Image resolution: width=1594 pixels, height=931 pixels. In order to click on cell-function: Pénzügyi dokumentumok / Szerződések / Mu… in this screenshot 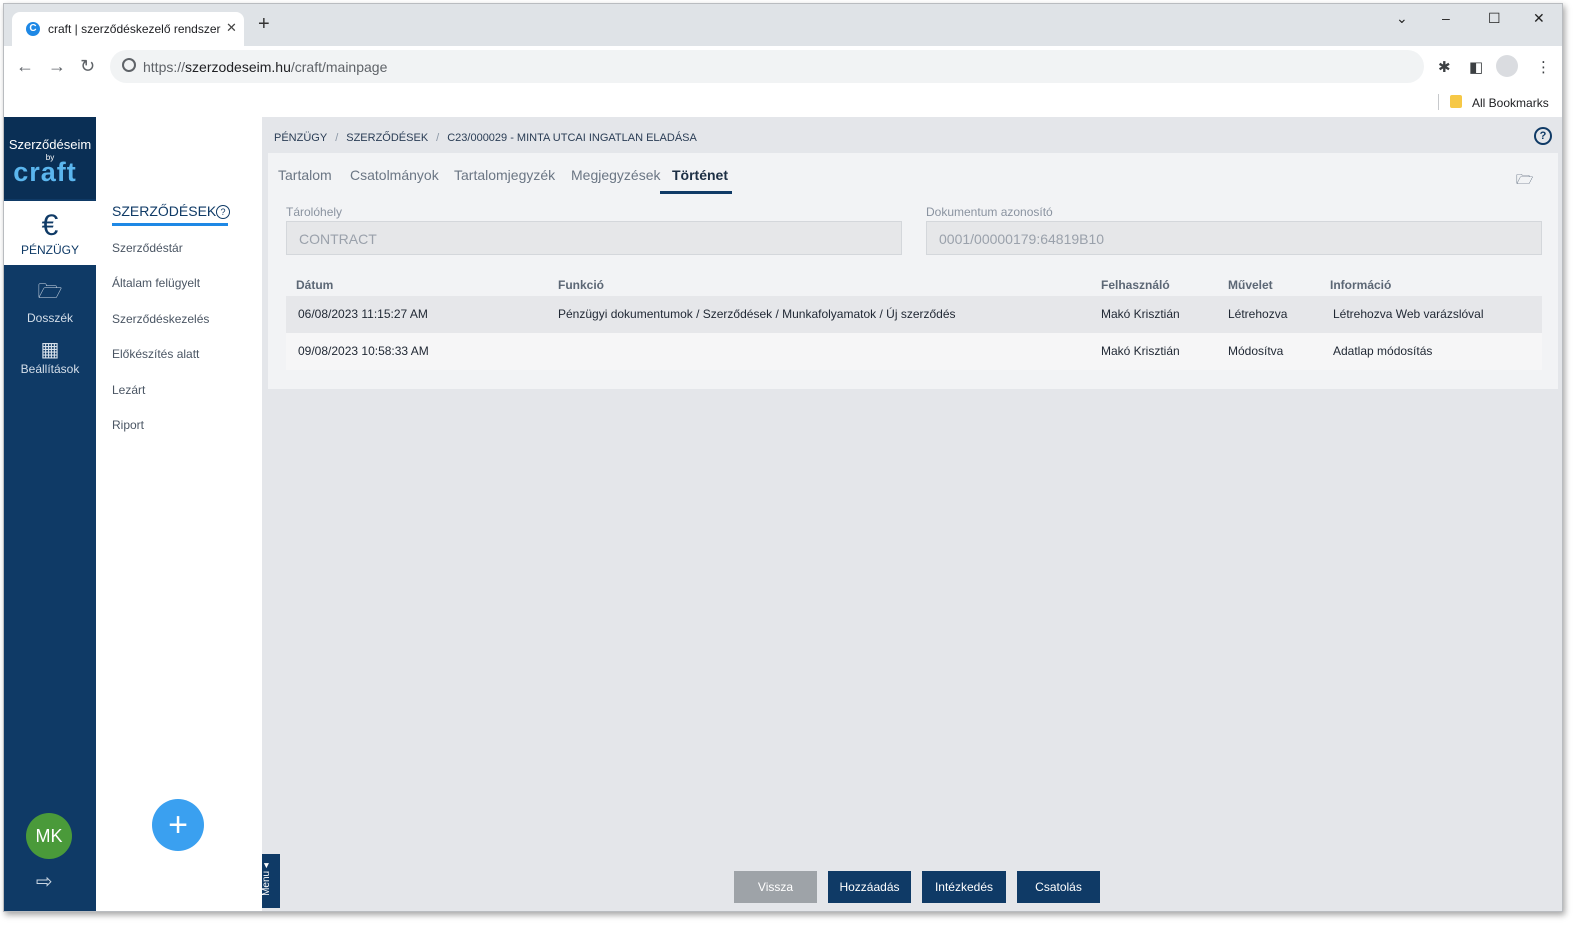, I will do `click(757, 314)`.